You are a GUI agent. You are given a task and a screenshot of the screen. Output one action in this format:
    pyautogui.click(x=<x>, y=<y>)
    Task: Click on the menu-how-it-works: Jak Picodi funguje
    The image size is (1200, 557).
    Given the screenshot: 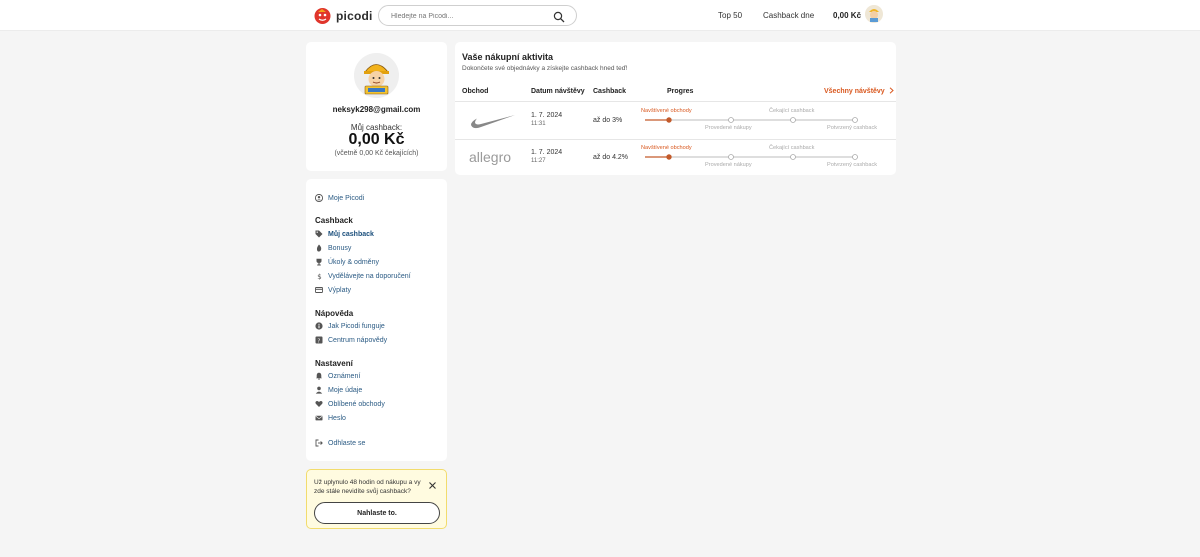 What is the action you would take?
    pyautogui.click(x=350, y=326)
    